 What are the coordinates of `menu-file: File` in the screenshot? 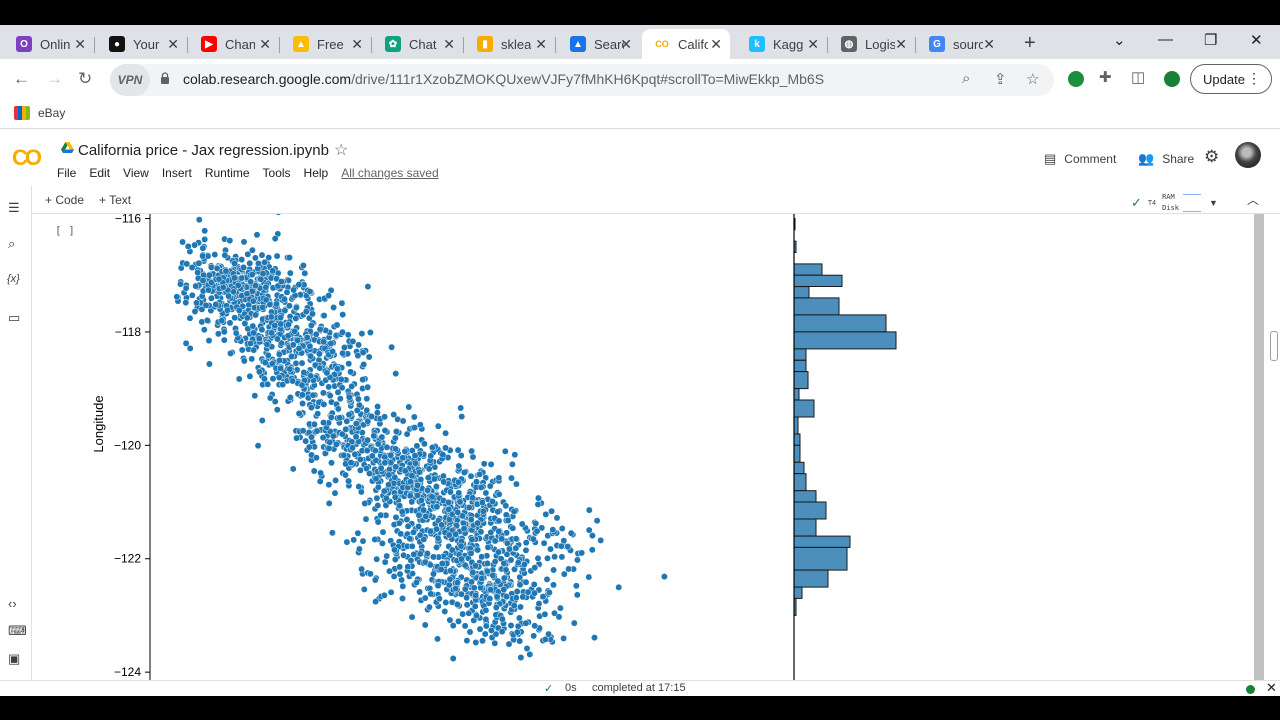 It's located at (66, 173).